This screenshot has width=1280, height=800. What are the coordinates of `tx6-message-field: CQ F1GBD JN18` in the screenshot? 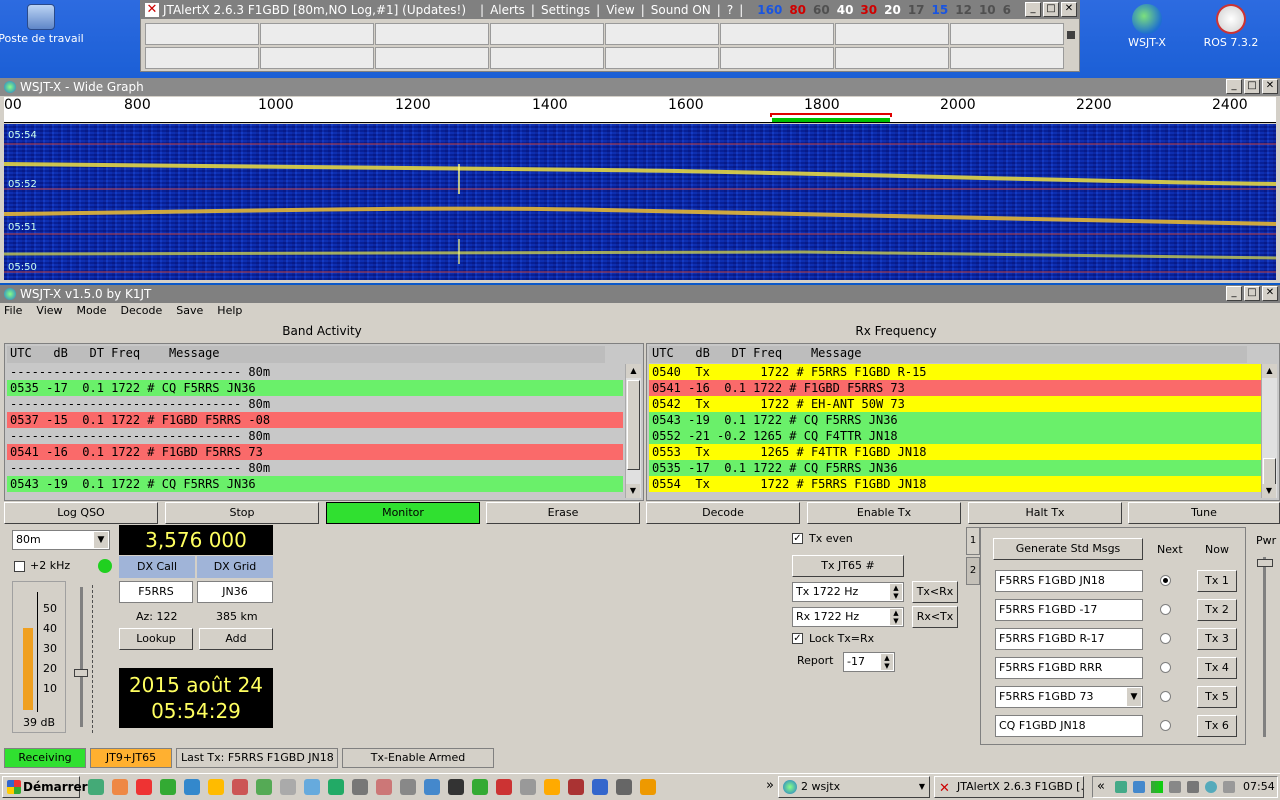 It's located at (1069, 726).